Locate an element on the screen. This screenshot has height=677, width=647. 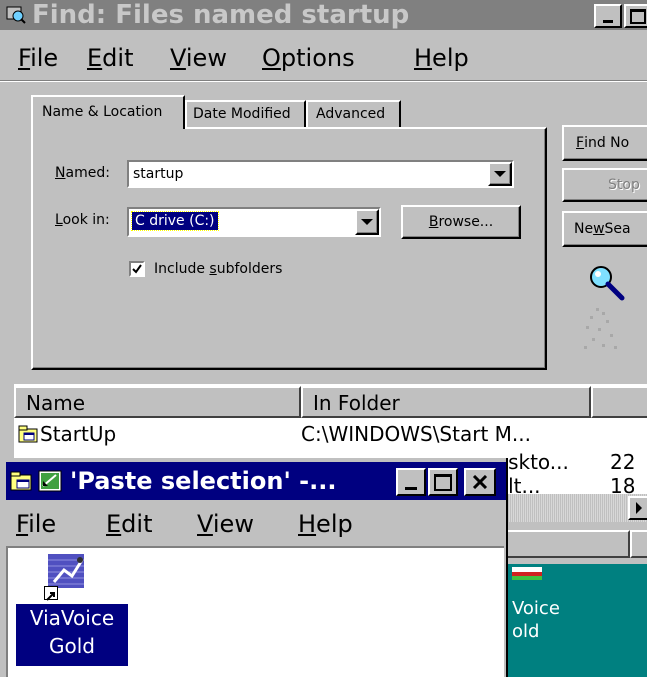
menu-options: Options is located at coordinates (308, 58).